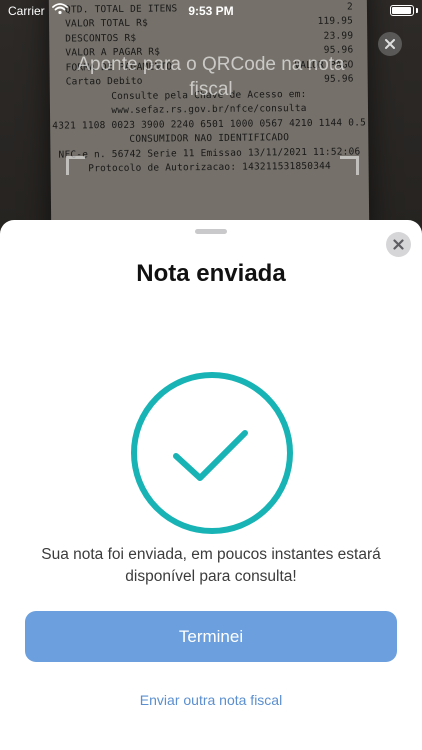  Describe the element at coordinates (212, 453) in the screenshot. I see `checkmark-circle-icon` at that location.